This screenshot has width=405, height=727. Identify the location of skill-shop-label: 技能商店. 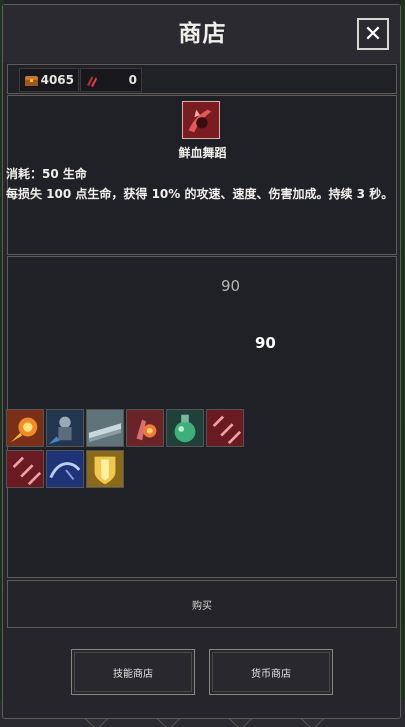
(133, 674).